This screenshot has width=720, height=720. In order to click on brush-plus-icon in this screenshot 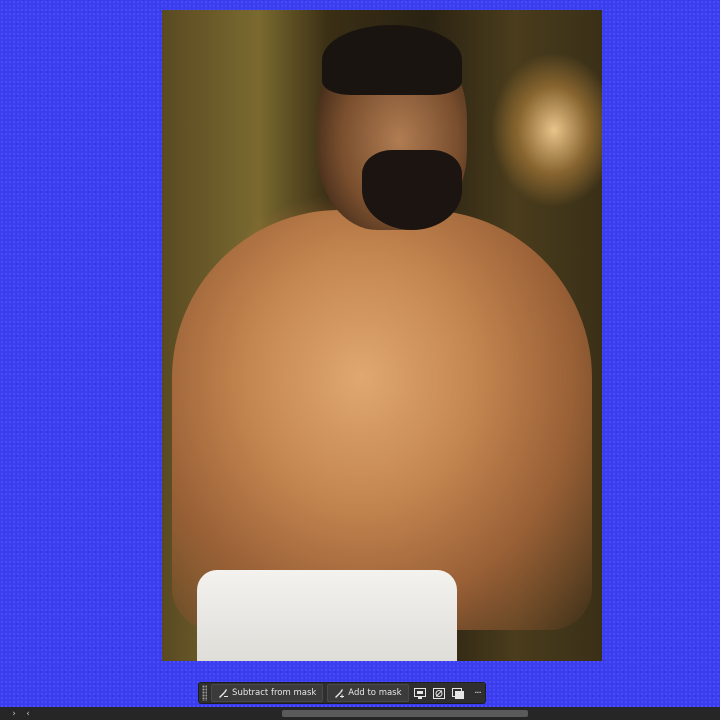, I will do `click(340, 693)`.